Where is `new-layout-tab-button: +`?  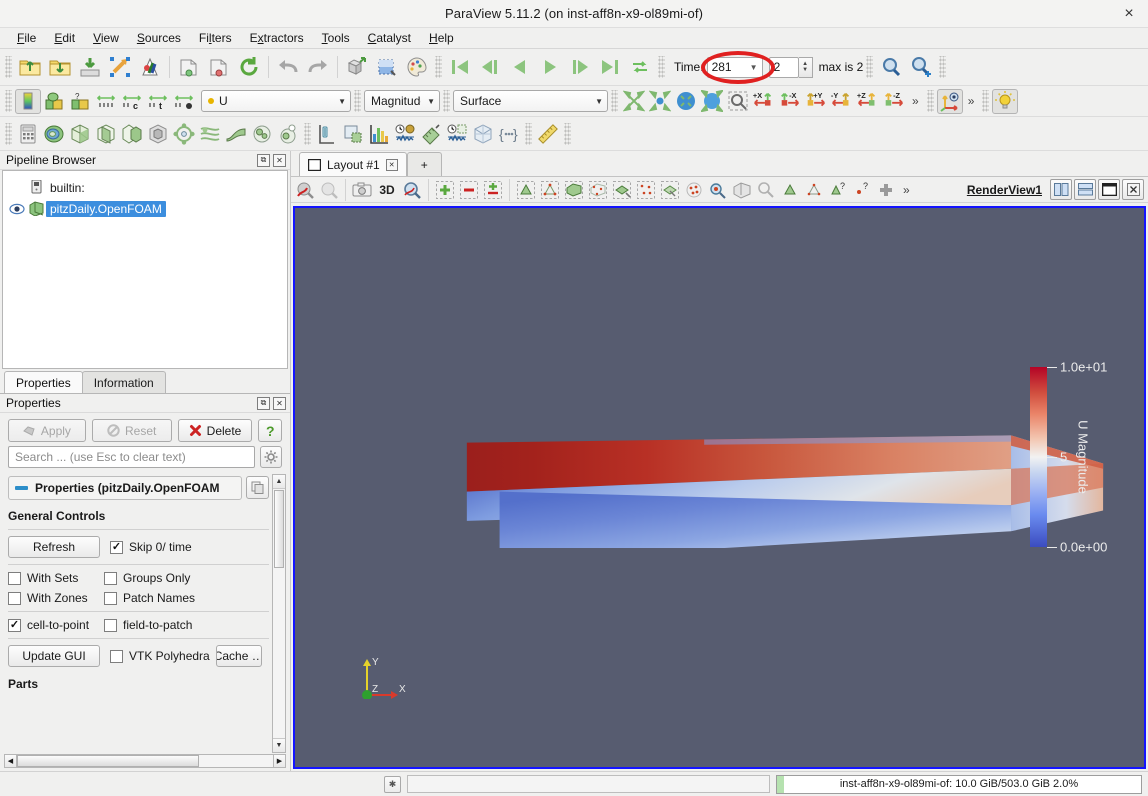 new-layout-tab-button: + is located at coordinates (424, 164).